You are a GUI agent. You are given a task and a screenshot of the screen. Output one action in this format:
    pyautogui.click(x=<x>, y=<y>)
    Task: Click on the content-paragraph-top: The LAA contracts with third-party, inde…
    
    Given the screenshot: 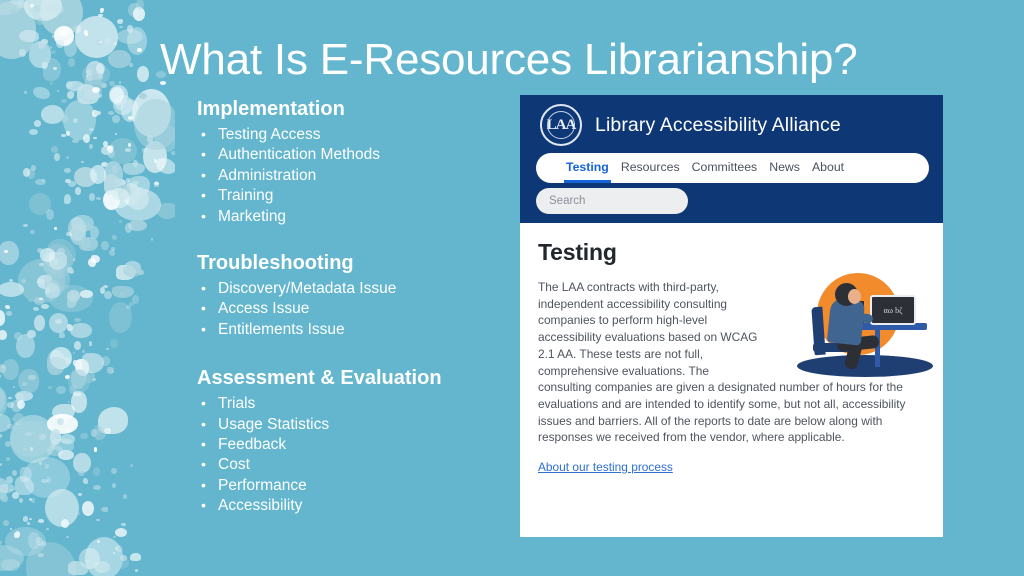 What is the action you would take?
    pyautogui.click(x=648, y=329)
    